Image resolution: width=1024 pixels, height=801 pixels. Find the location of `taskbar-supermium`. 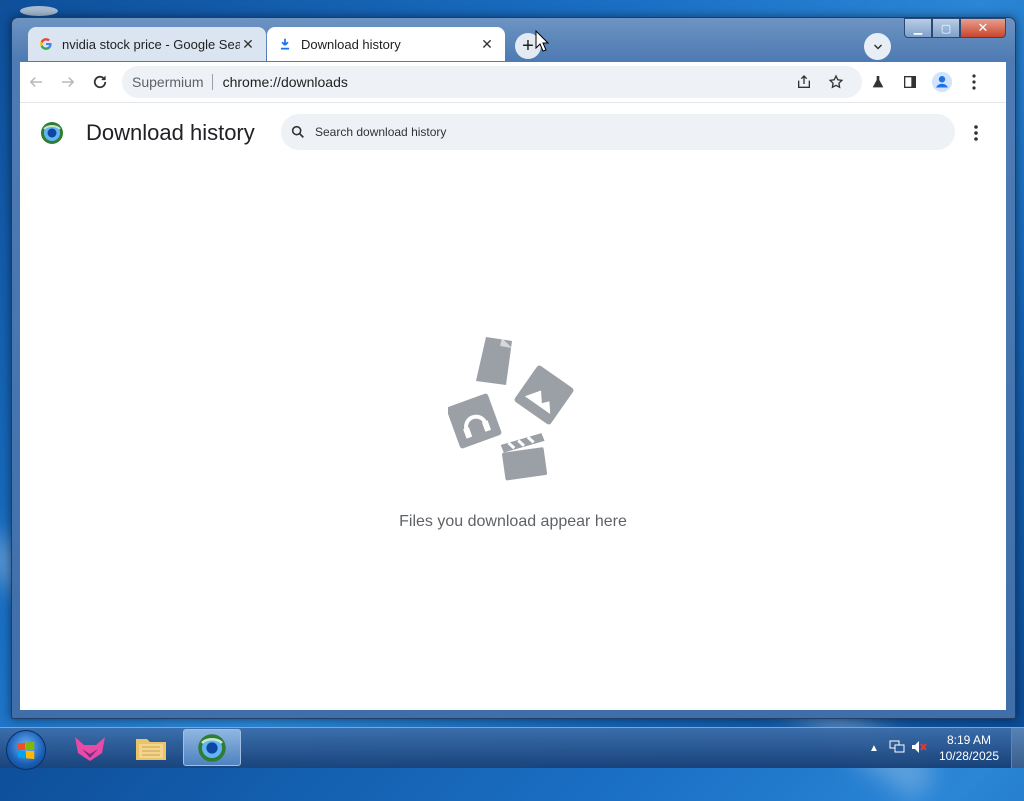

taskbar-supermium is located at coordinates (212, 747).